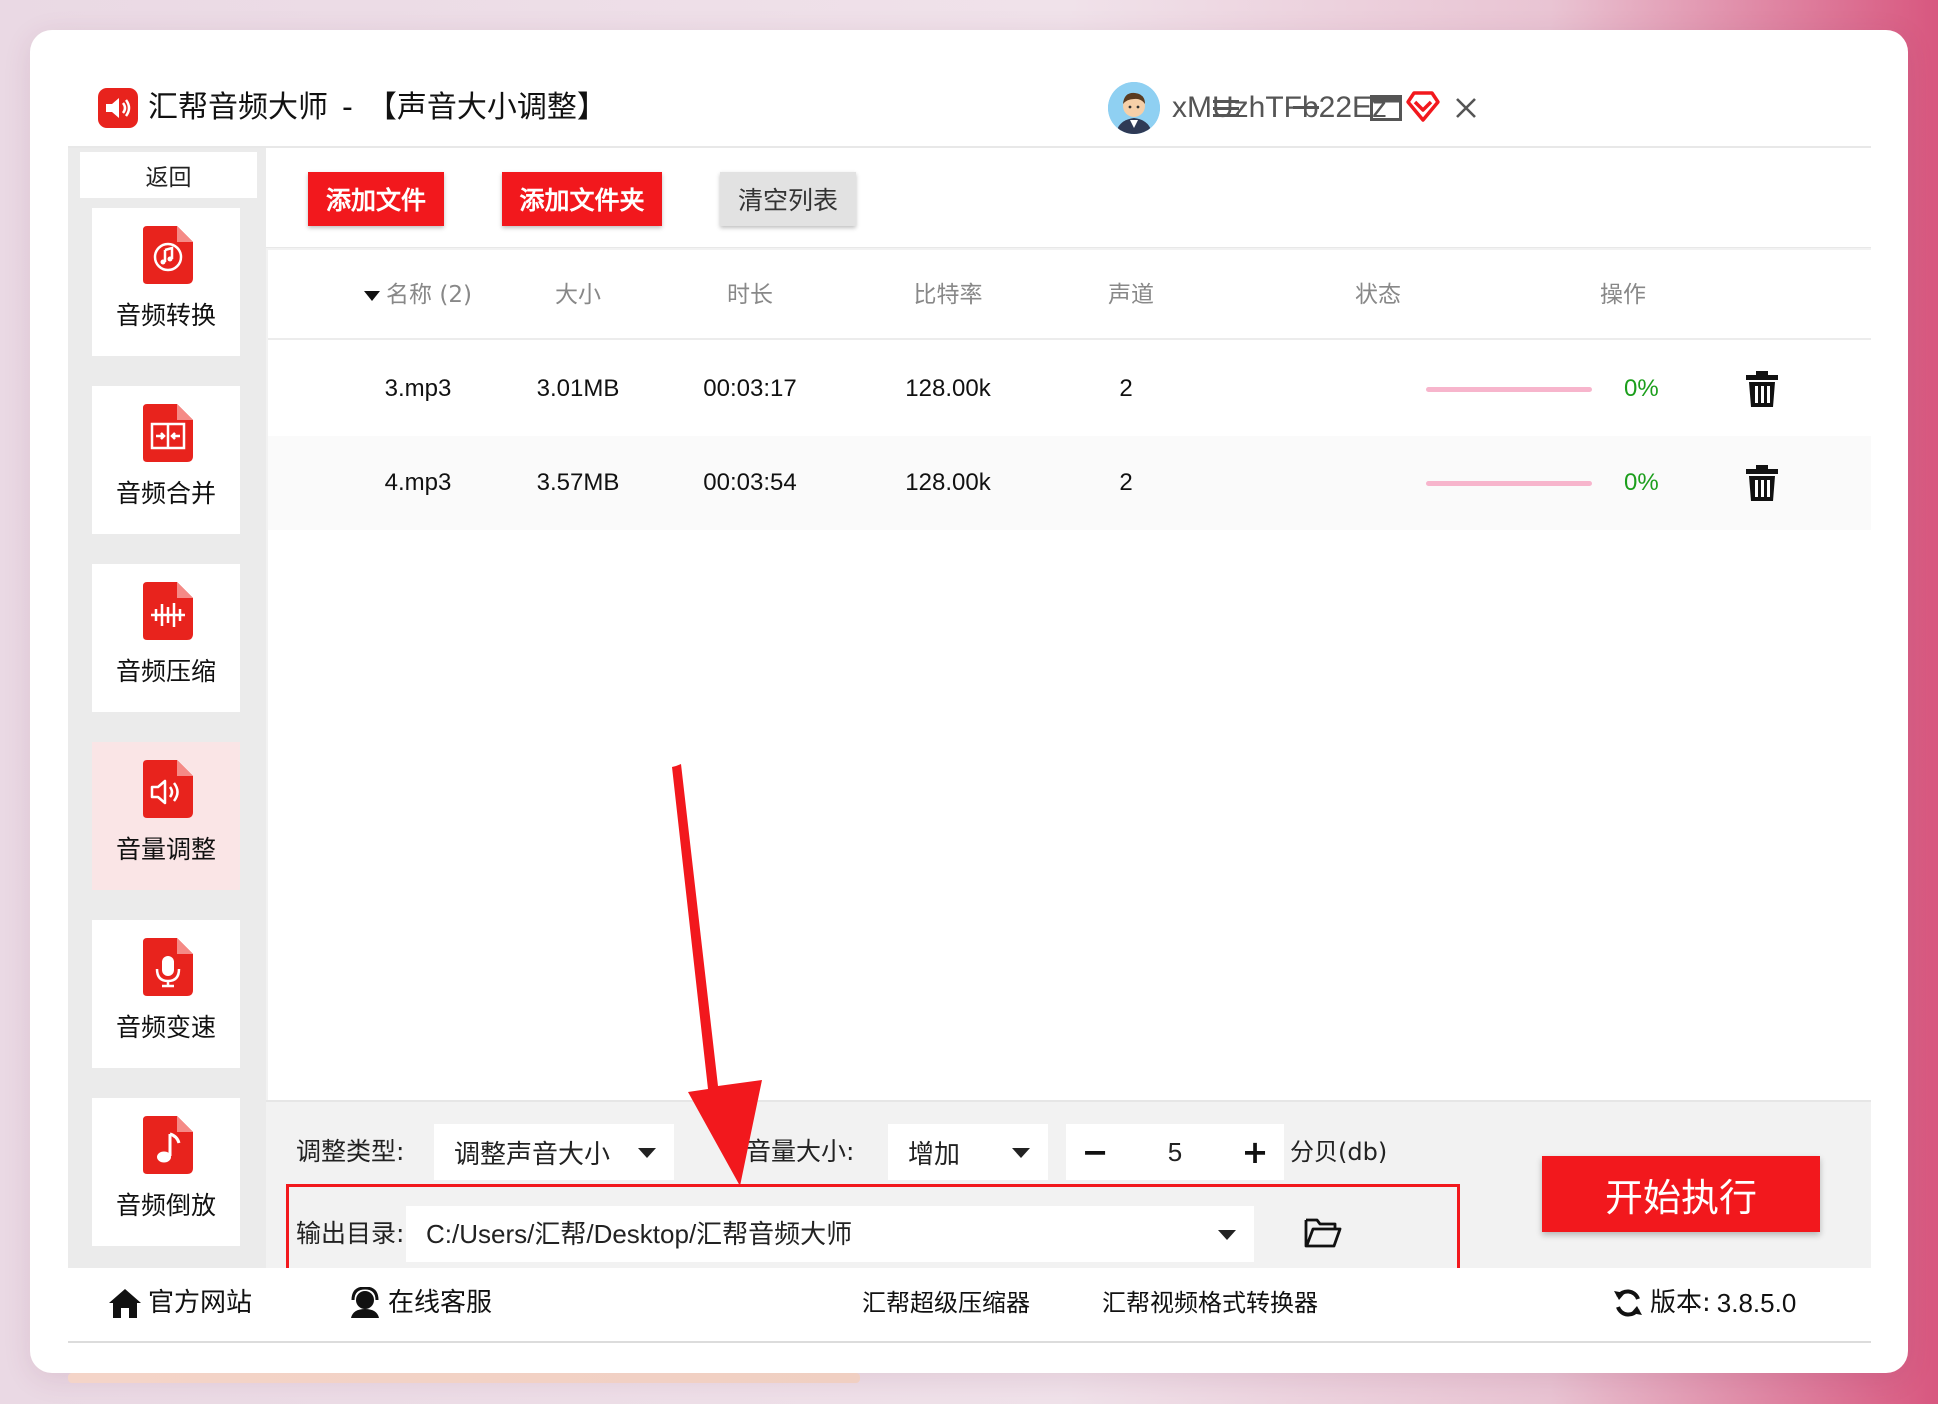 Image resolution: width=1938 pixels, height=1404 pixels. Describe the element at coordinates (464, 1378) in the screenshot. I see `decorative-strip` at that location.